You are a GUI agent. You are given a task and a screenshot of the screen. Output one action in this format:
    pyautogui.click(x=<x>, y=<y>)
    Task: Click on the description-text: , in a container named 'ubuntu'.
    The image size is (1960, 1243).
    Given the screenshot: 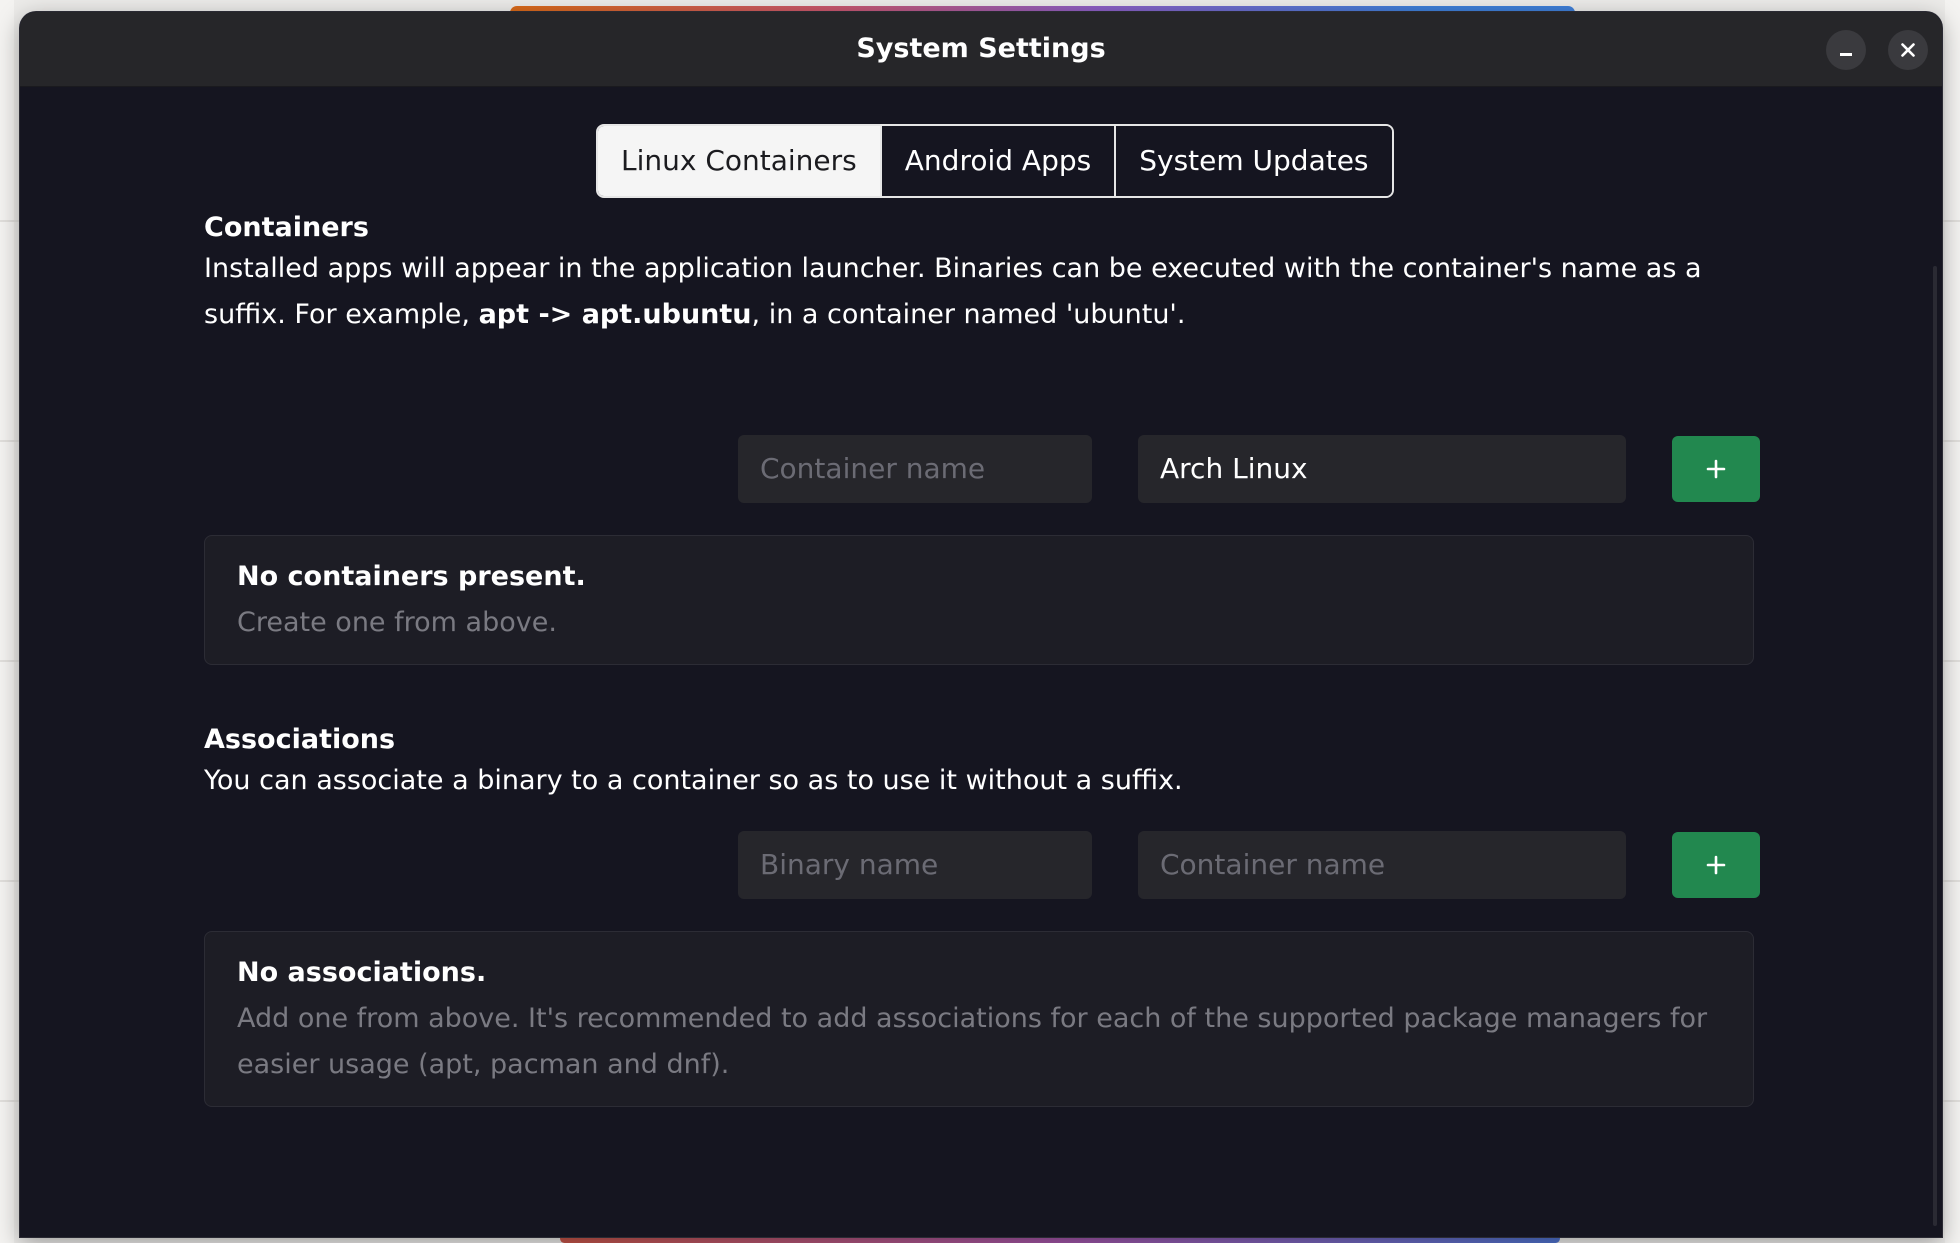 What is the action you would take?
    pyautogui.click(x=968, y=314)
    